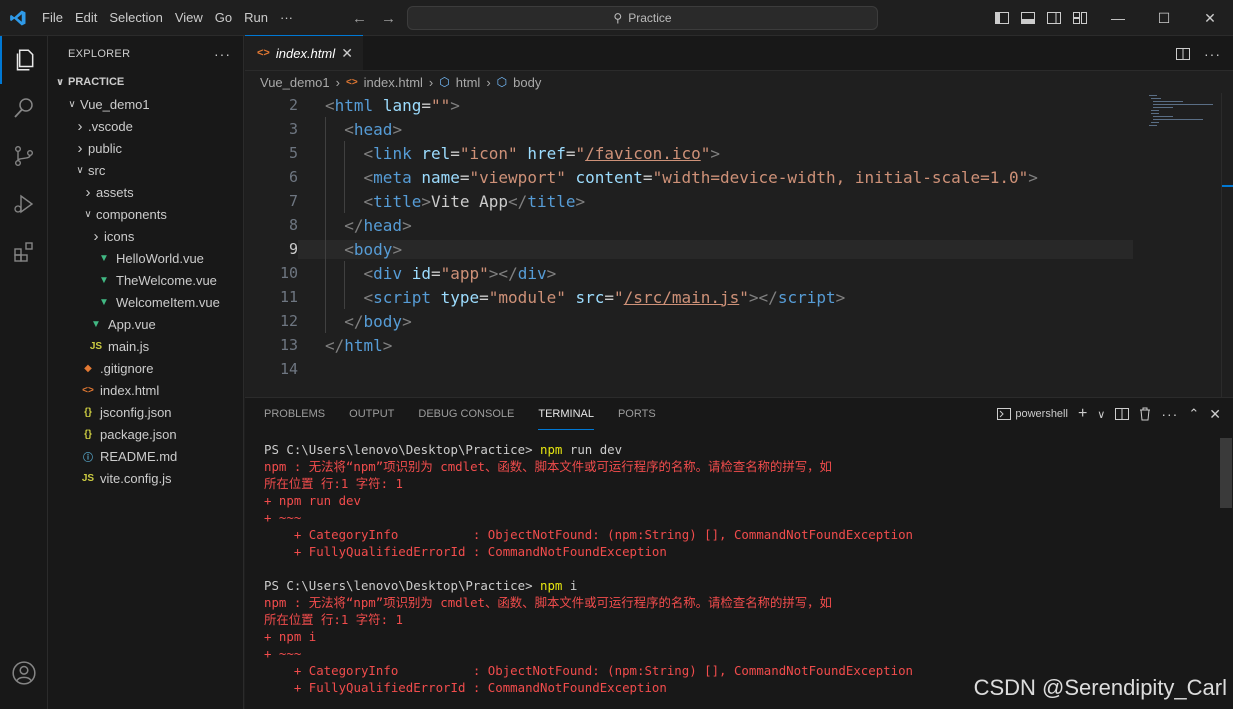 This screenshot has width=1233, height=709. I want to click on code-line: 7 <title>Vite App</title>, so click(739, 201).